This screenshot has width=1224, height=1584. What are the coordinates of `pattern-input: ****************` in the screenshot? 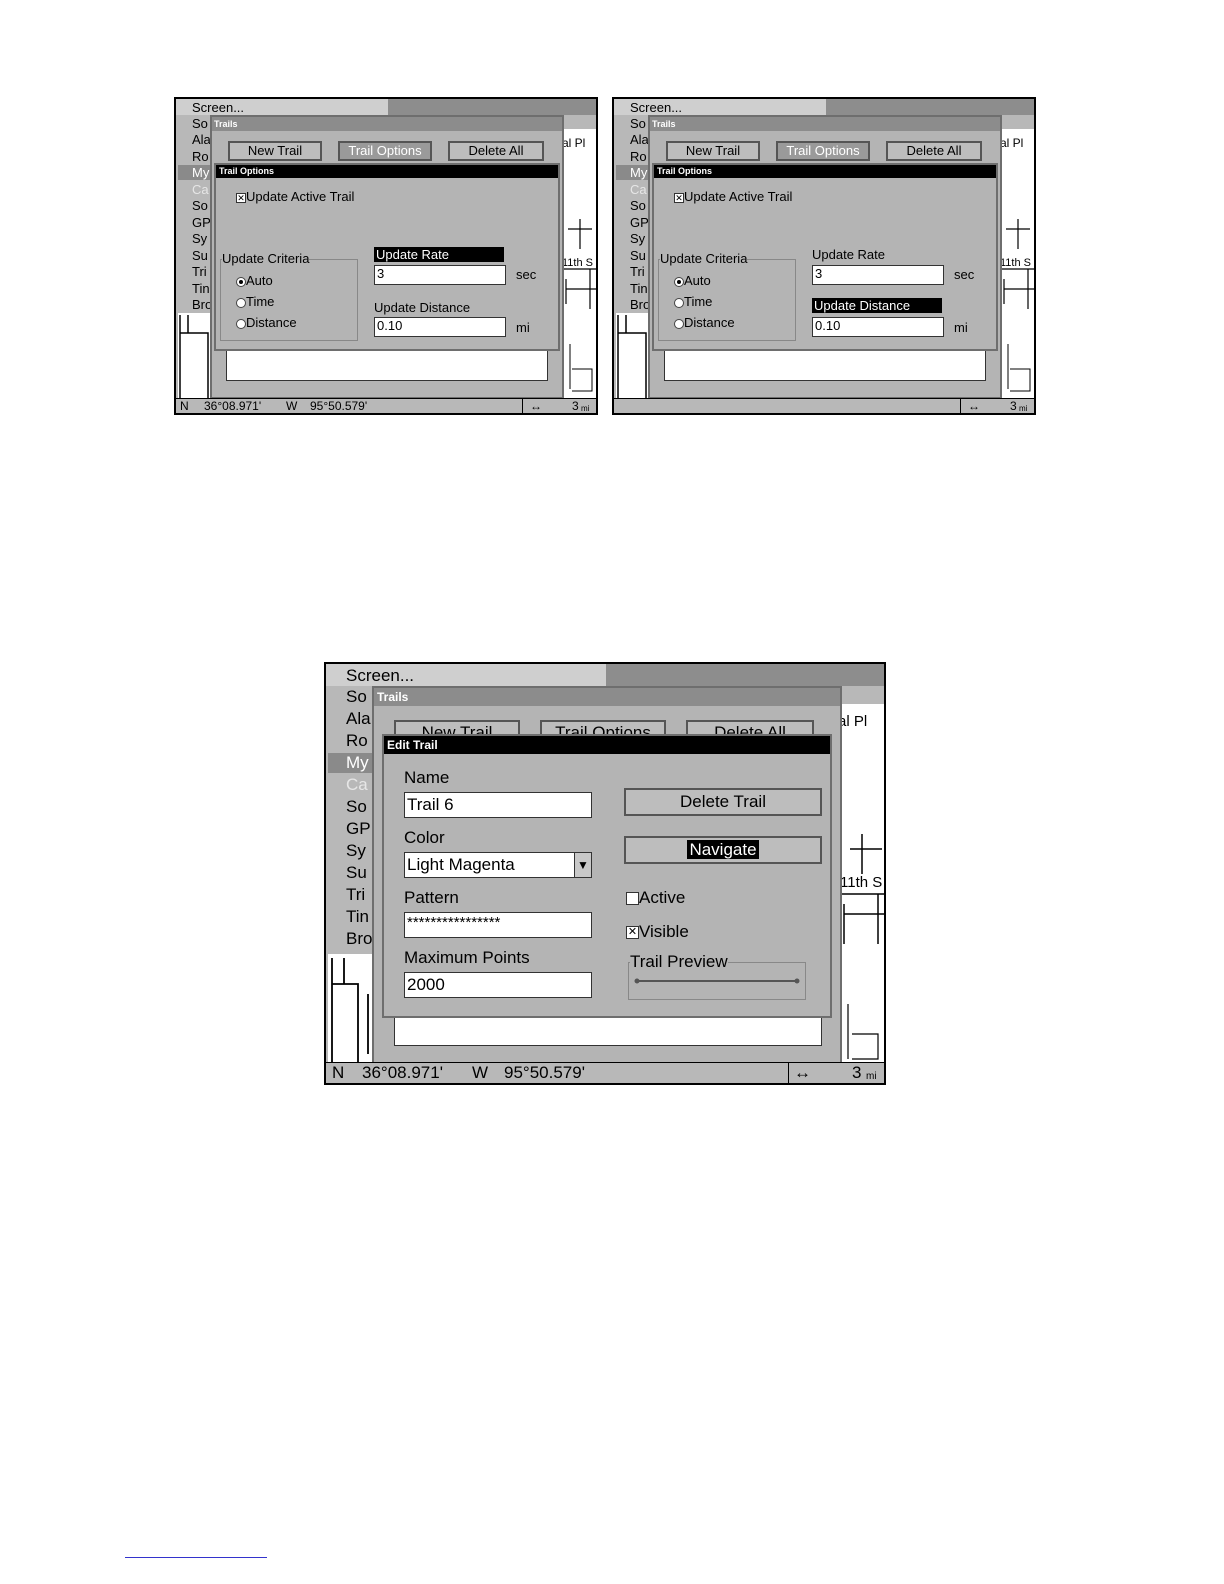 It's located at (498, 925).